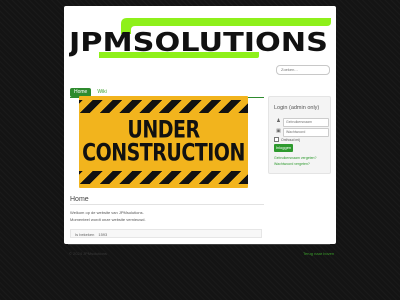  Describe the element at coordinates (163, 106) in the screenshot. I see `hazard-stripes-top` at that location.